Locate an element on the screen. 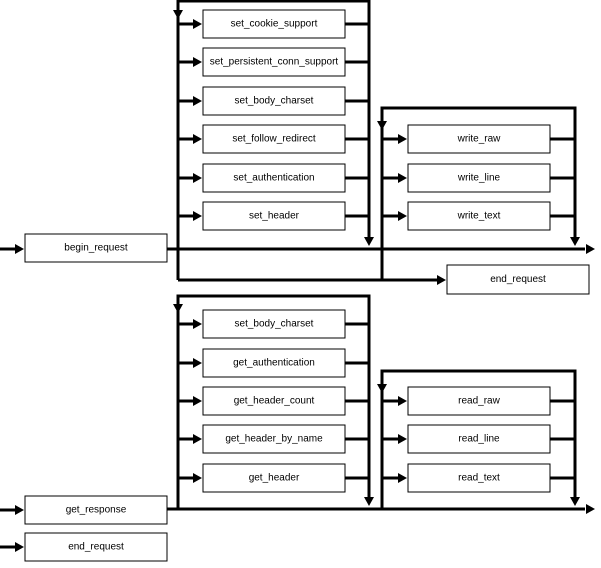 The width and height of the screenshot is (601, 568). node-getter: get_header_count is located at coordinates (274, 401).